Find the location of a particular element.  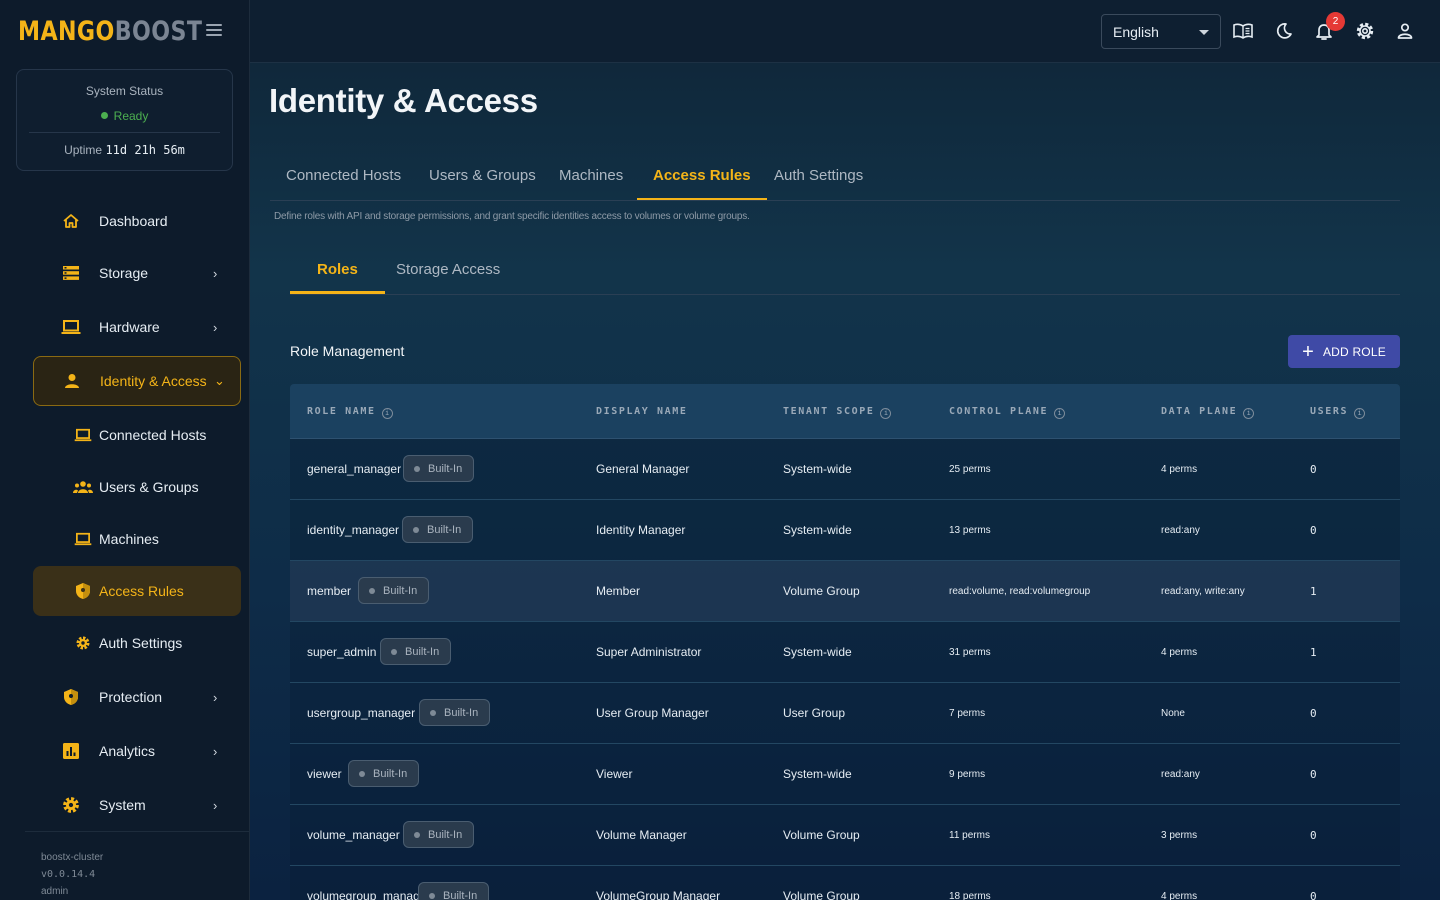

role-name: usergroup_manager is located at coordinates (361, 713).